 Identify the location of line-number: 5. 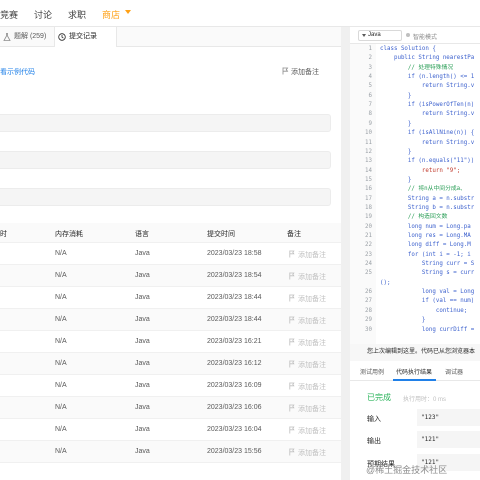
(370, 86).